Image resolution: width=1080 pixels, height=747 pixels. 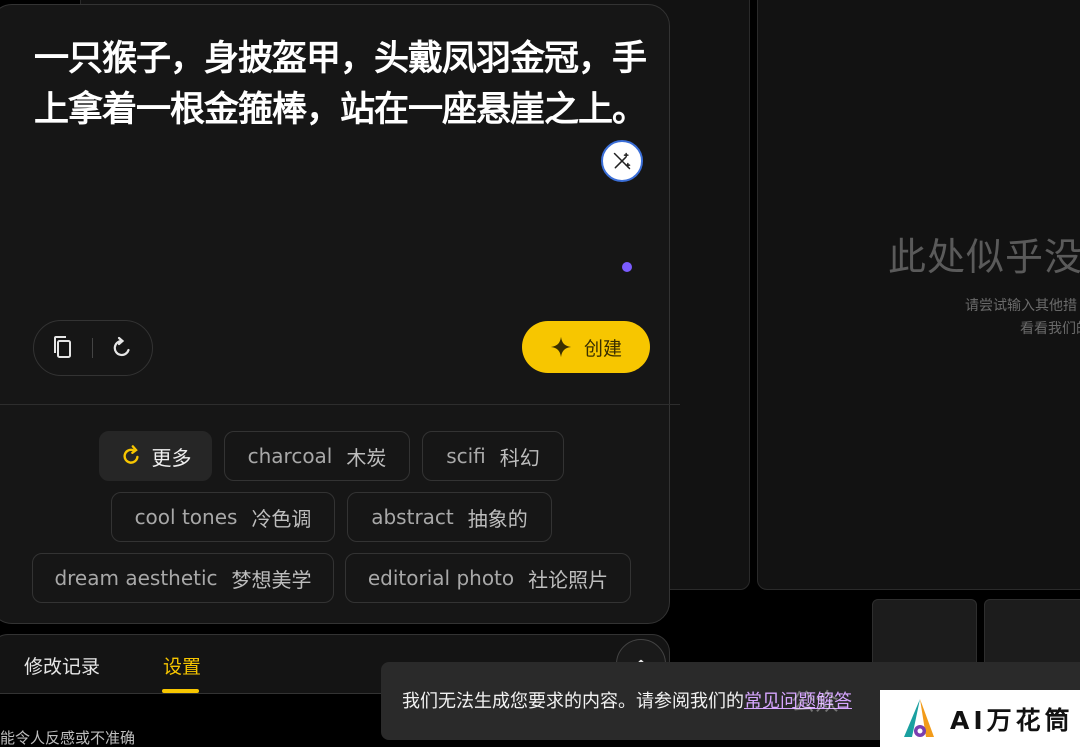 I want to click on chip-label: cool tones, so click(x=186, y=517).